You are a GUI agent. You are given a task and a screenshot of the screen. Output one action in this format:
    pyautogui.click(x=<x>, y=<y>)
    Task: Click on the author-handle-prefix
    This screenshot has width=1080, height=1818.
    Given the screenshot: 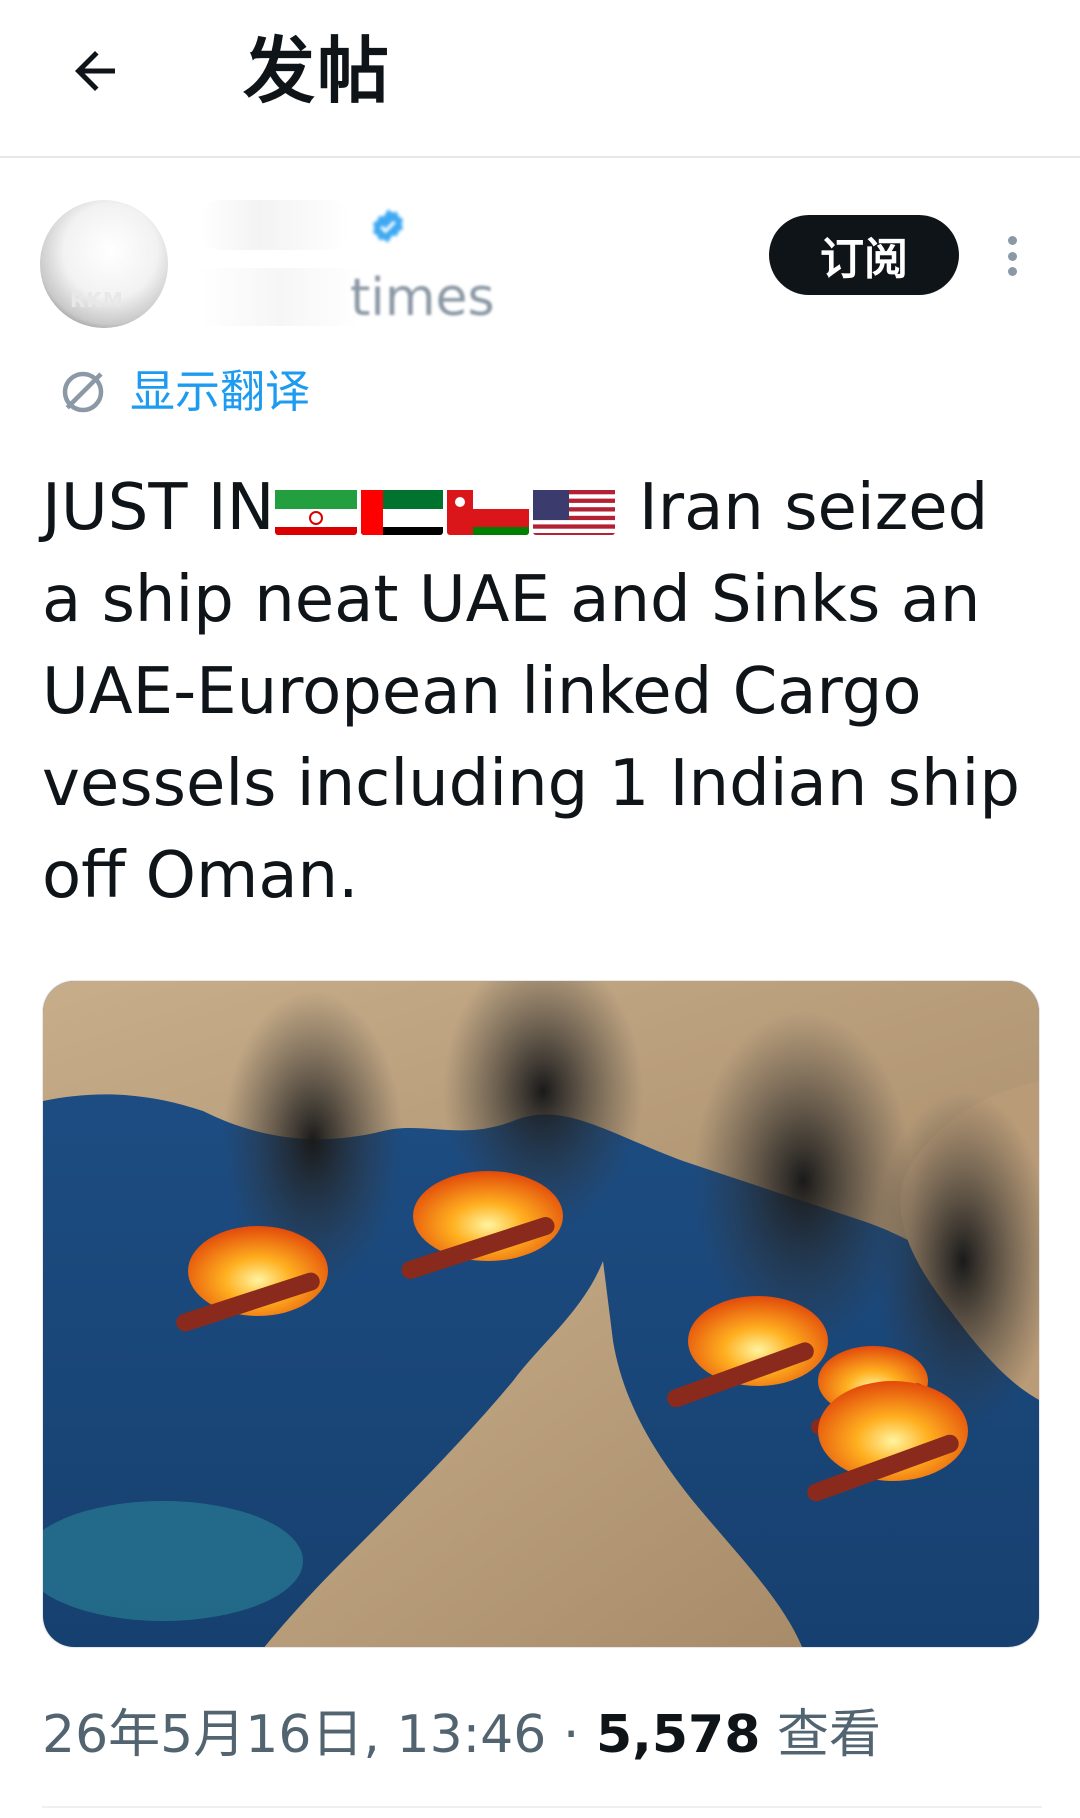 What is the action you would take?
    pyautogui.click(x=280, y=297)
    